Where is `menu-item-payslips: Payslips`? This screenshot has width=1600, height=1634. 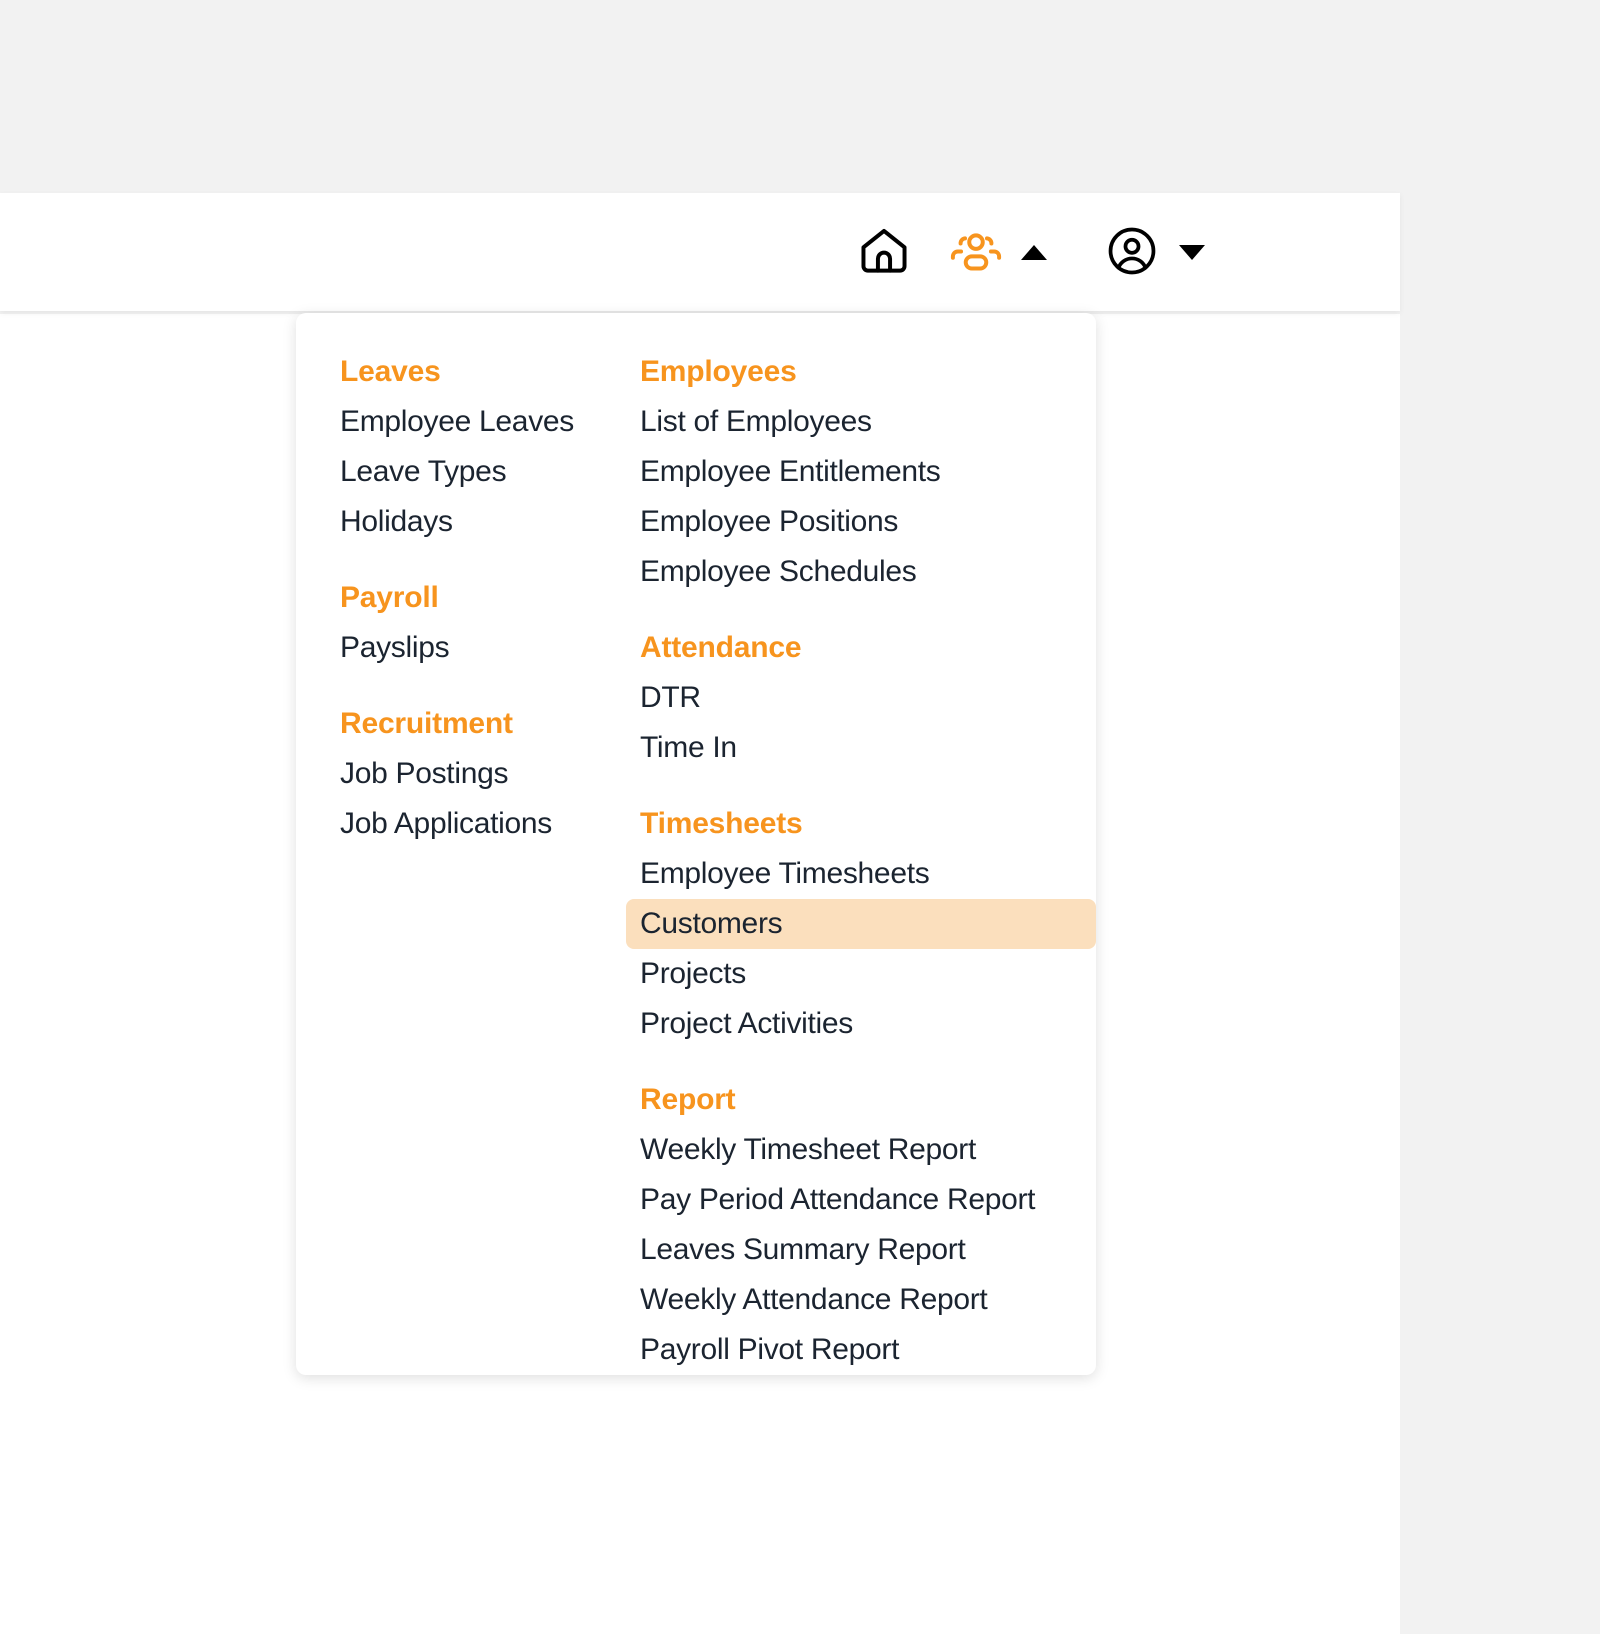
menu-item-payslips: Payslips is located at coordinates (461, 648).